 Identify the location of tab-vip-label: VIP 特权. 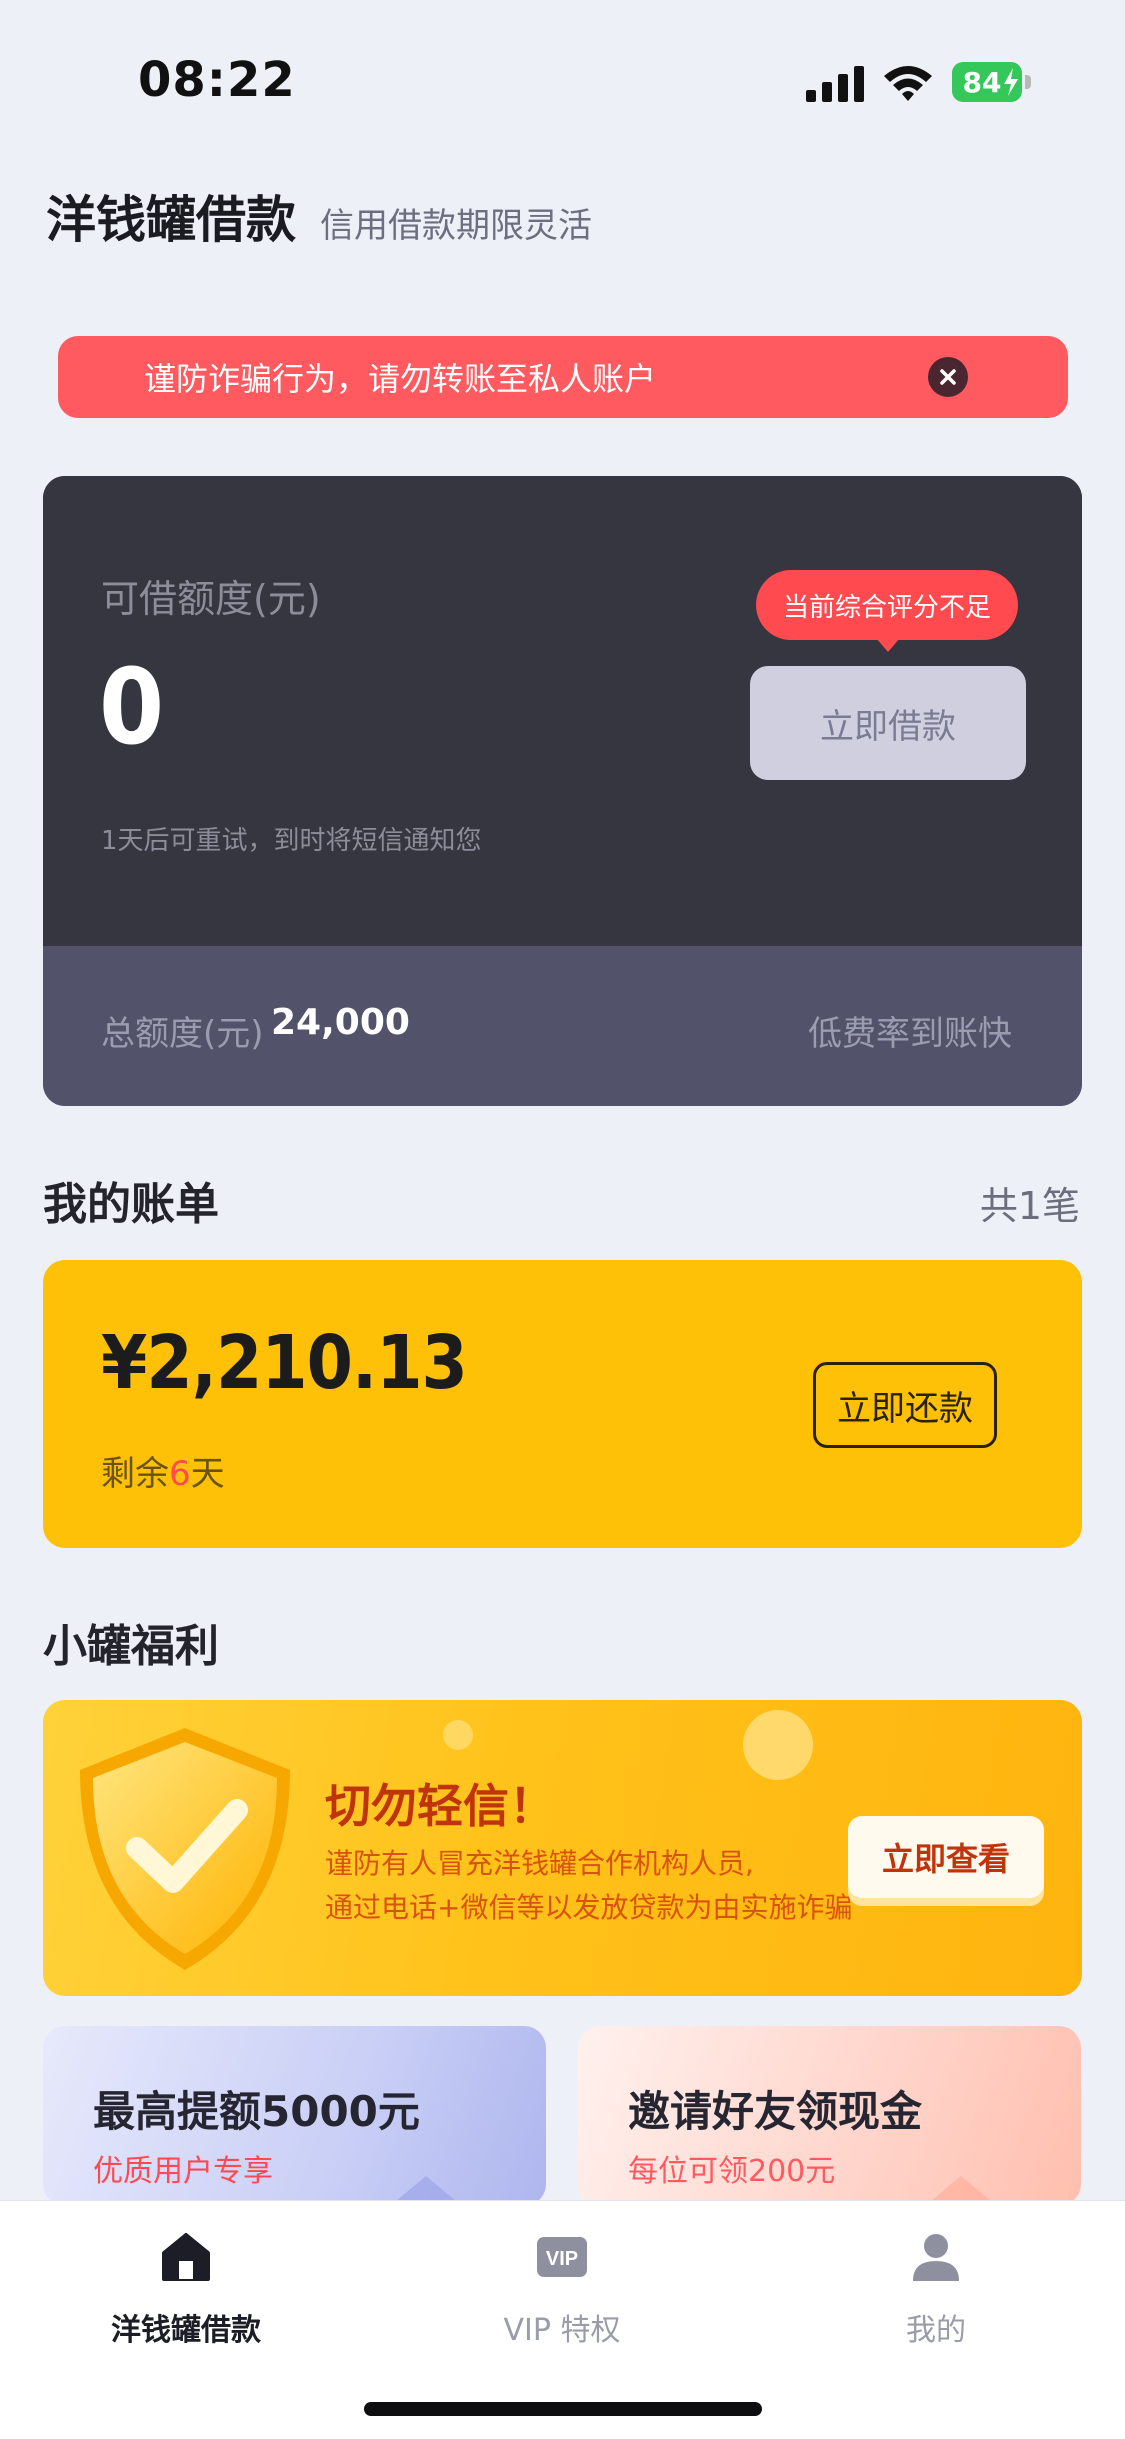
(562, 2330).